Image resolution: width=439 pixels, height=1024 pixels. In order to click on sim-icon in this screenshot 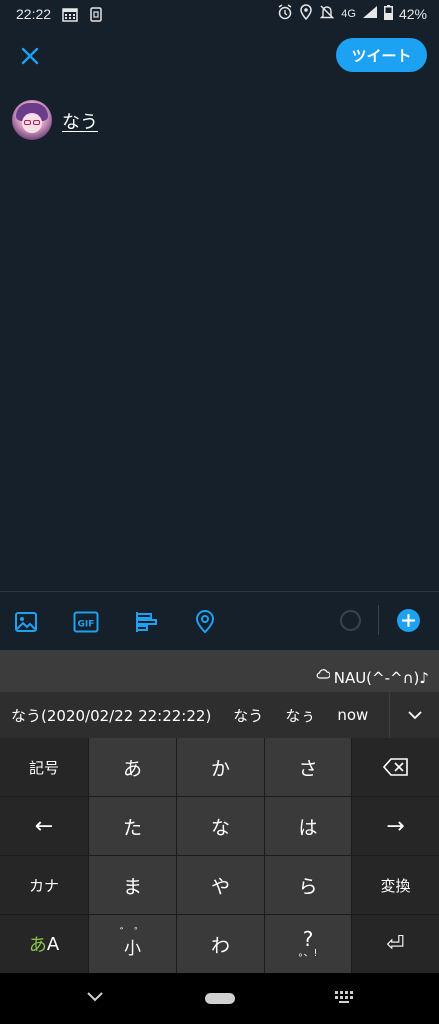, I will do `click(96, 14)`.